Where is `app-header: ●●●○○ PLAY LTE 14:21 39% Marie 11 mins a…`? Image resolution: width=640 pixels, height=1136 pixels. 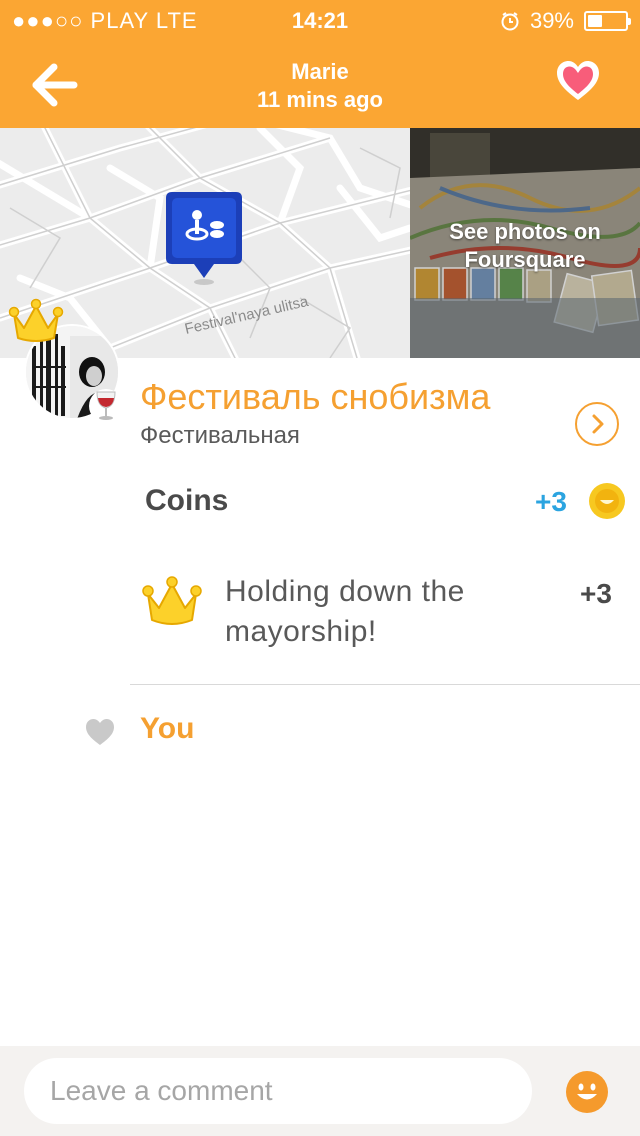 app-header: ●●●○○ PLAY LTE 14:21 39% Marie 11 mins a… is located at coordinates (320, 64).